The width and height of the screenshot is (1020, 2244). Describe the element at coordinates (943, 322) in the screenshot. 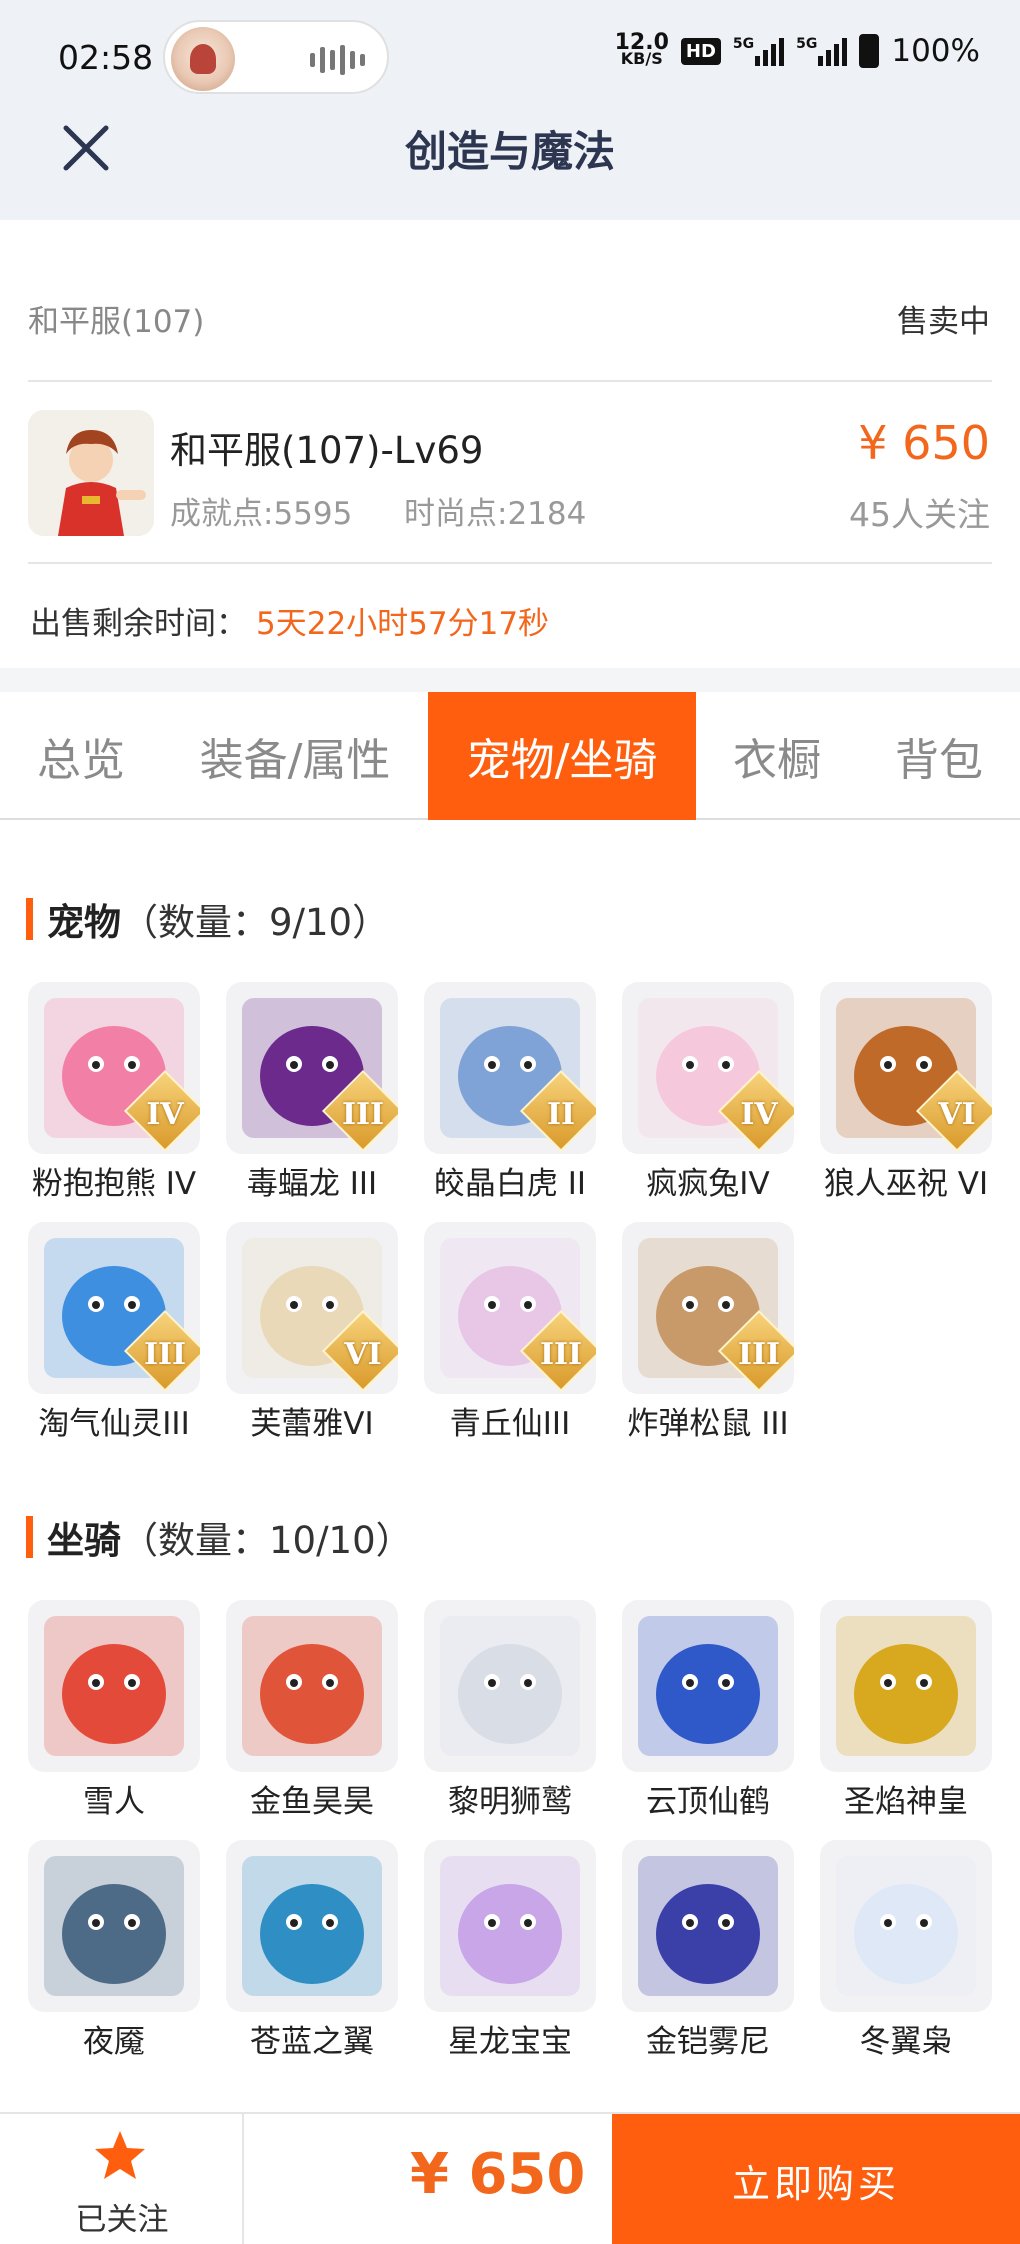

I see `sale-status: 售卖中` at that location.